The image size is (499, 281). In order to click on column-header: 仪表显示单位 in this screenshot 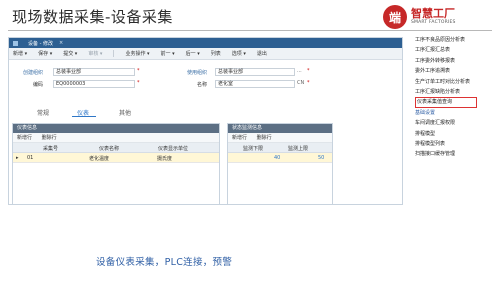, I will do `click(173, 148)`.